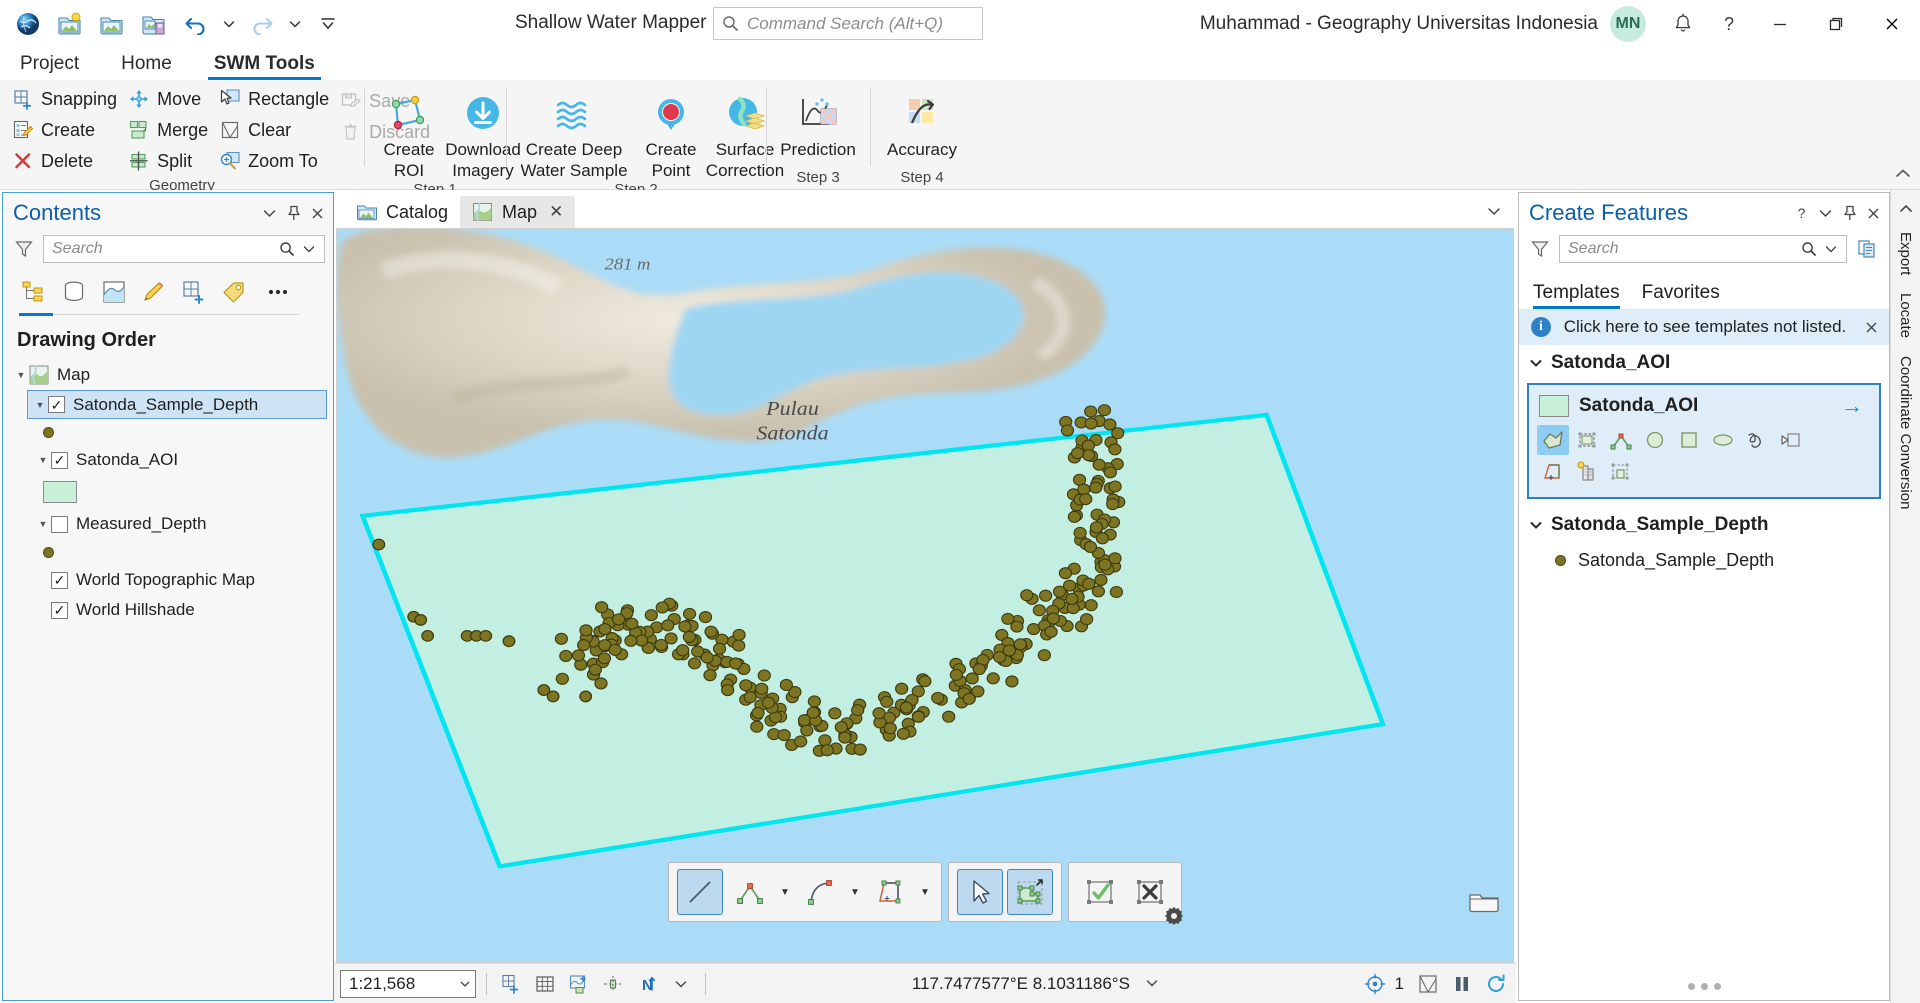 The height and width of the screenshot is (1003, 1920). What do you see at coordinates (275, 130) in the screenshot?
I see `clear-selection-button: Clear` at bounding box center [275, 130].